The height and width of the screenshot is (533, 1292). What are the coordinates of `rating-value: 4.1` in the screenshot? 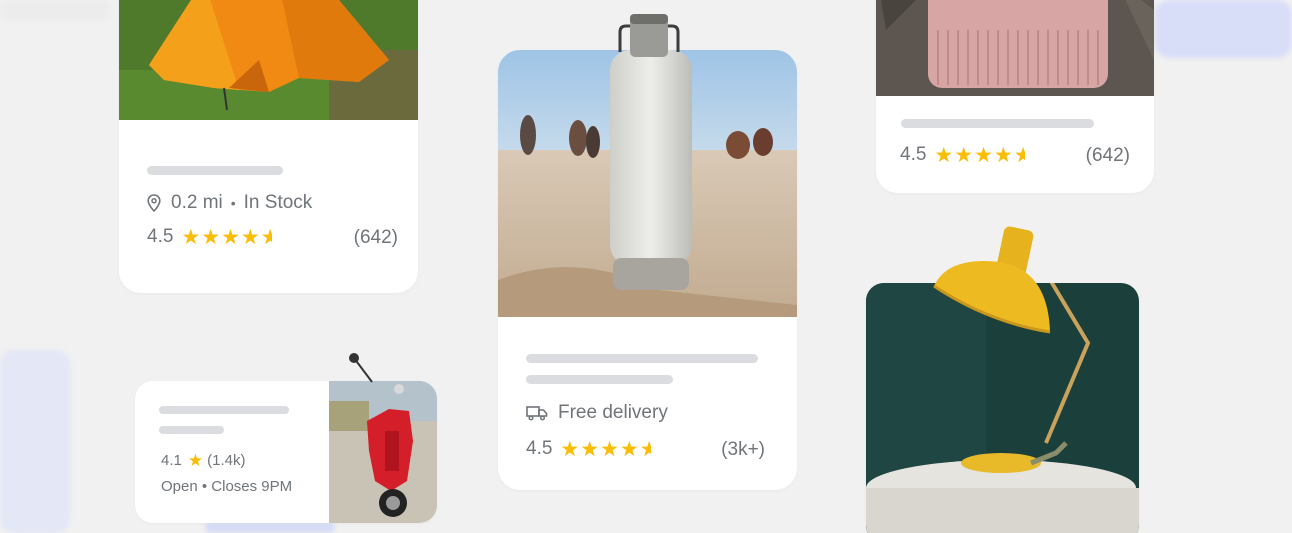 It's located at (171, 460).